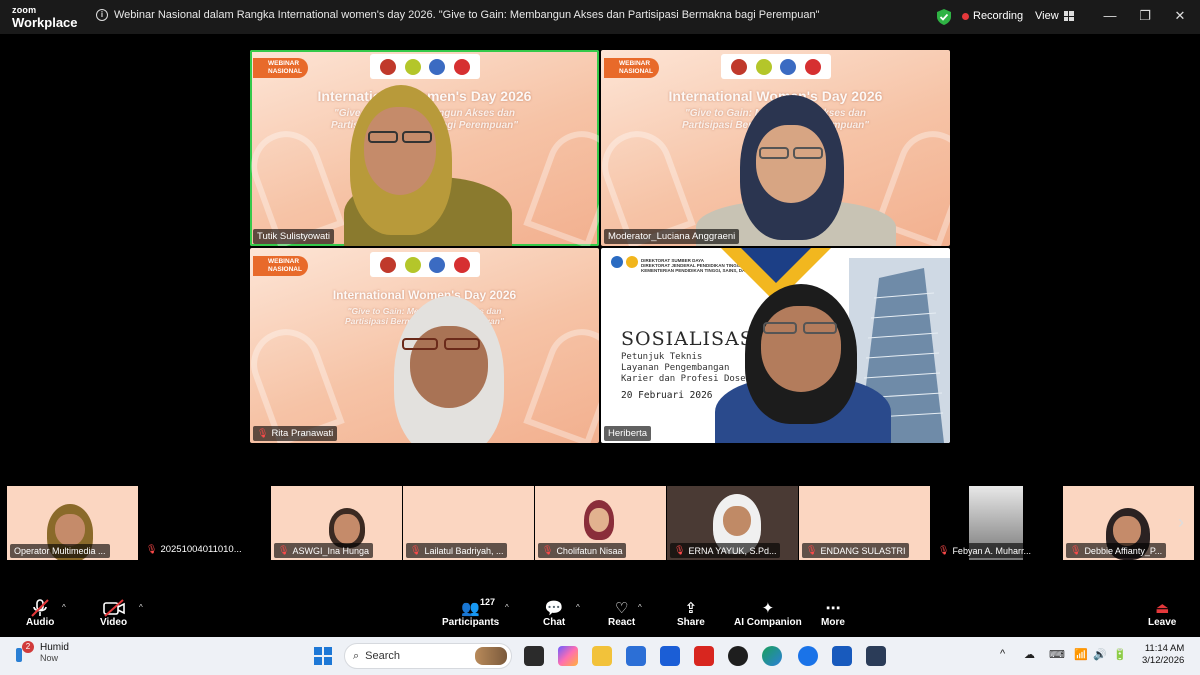  What do you see at coordinates (41, 651) in the screenshot?
I see `weather-widget: 2 Humid Now` at bounding box center [41, 651].